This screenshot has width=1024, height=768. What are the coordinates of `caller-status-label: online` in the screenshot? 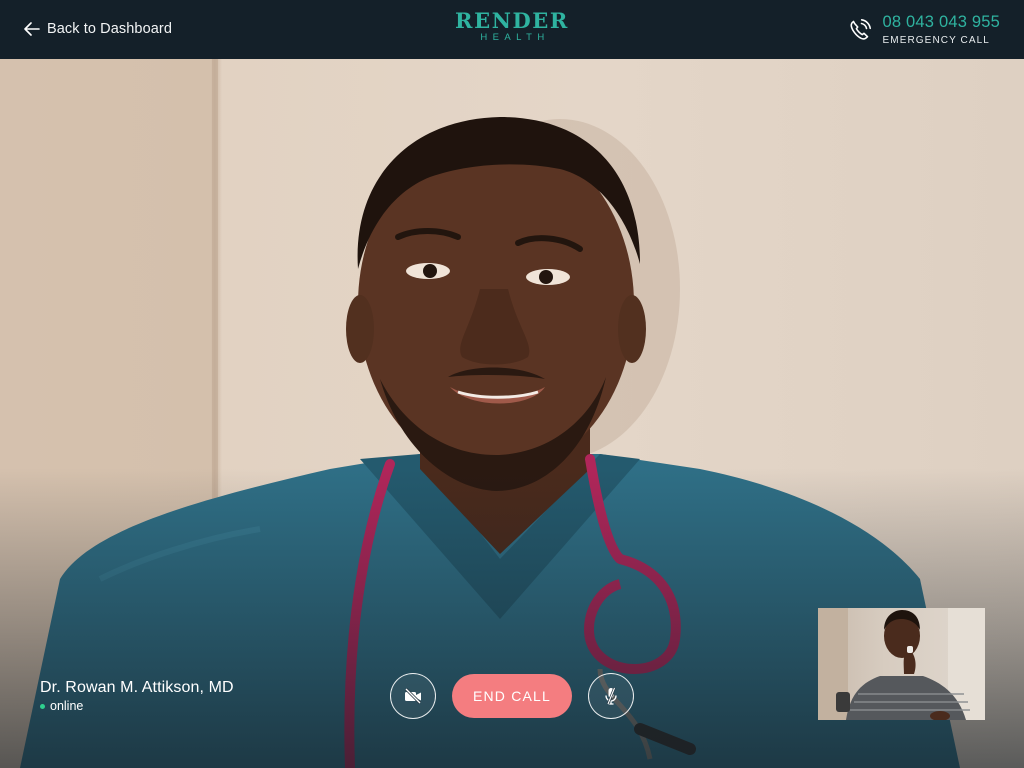 It's located at (67, 706).